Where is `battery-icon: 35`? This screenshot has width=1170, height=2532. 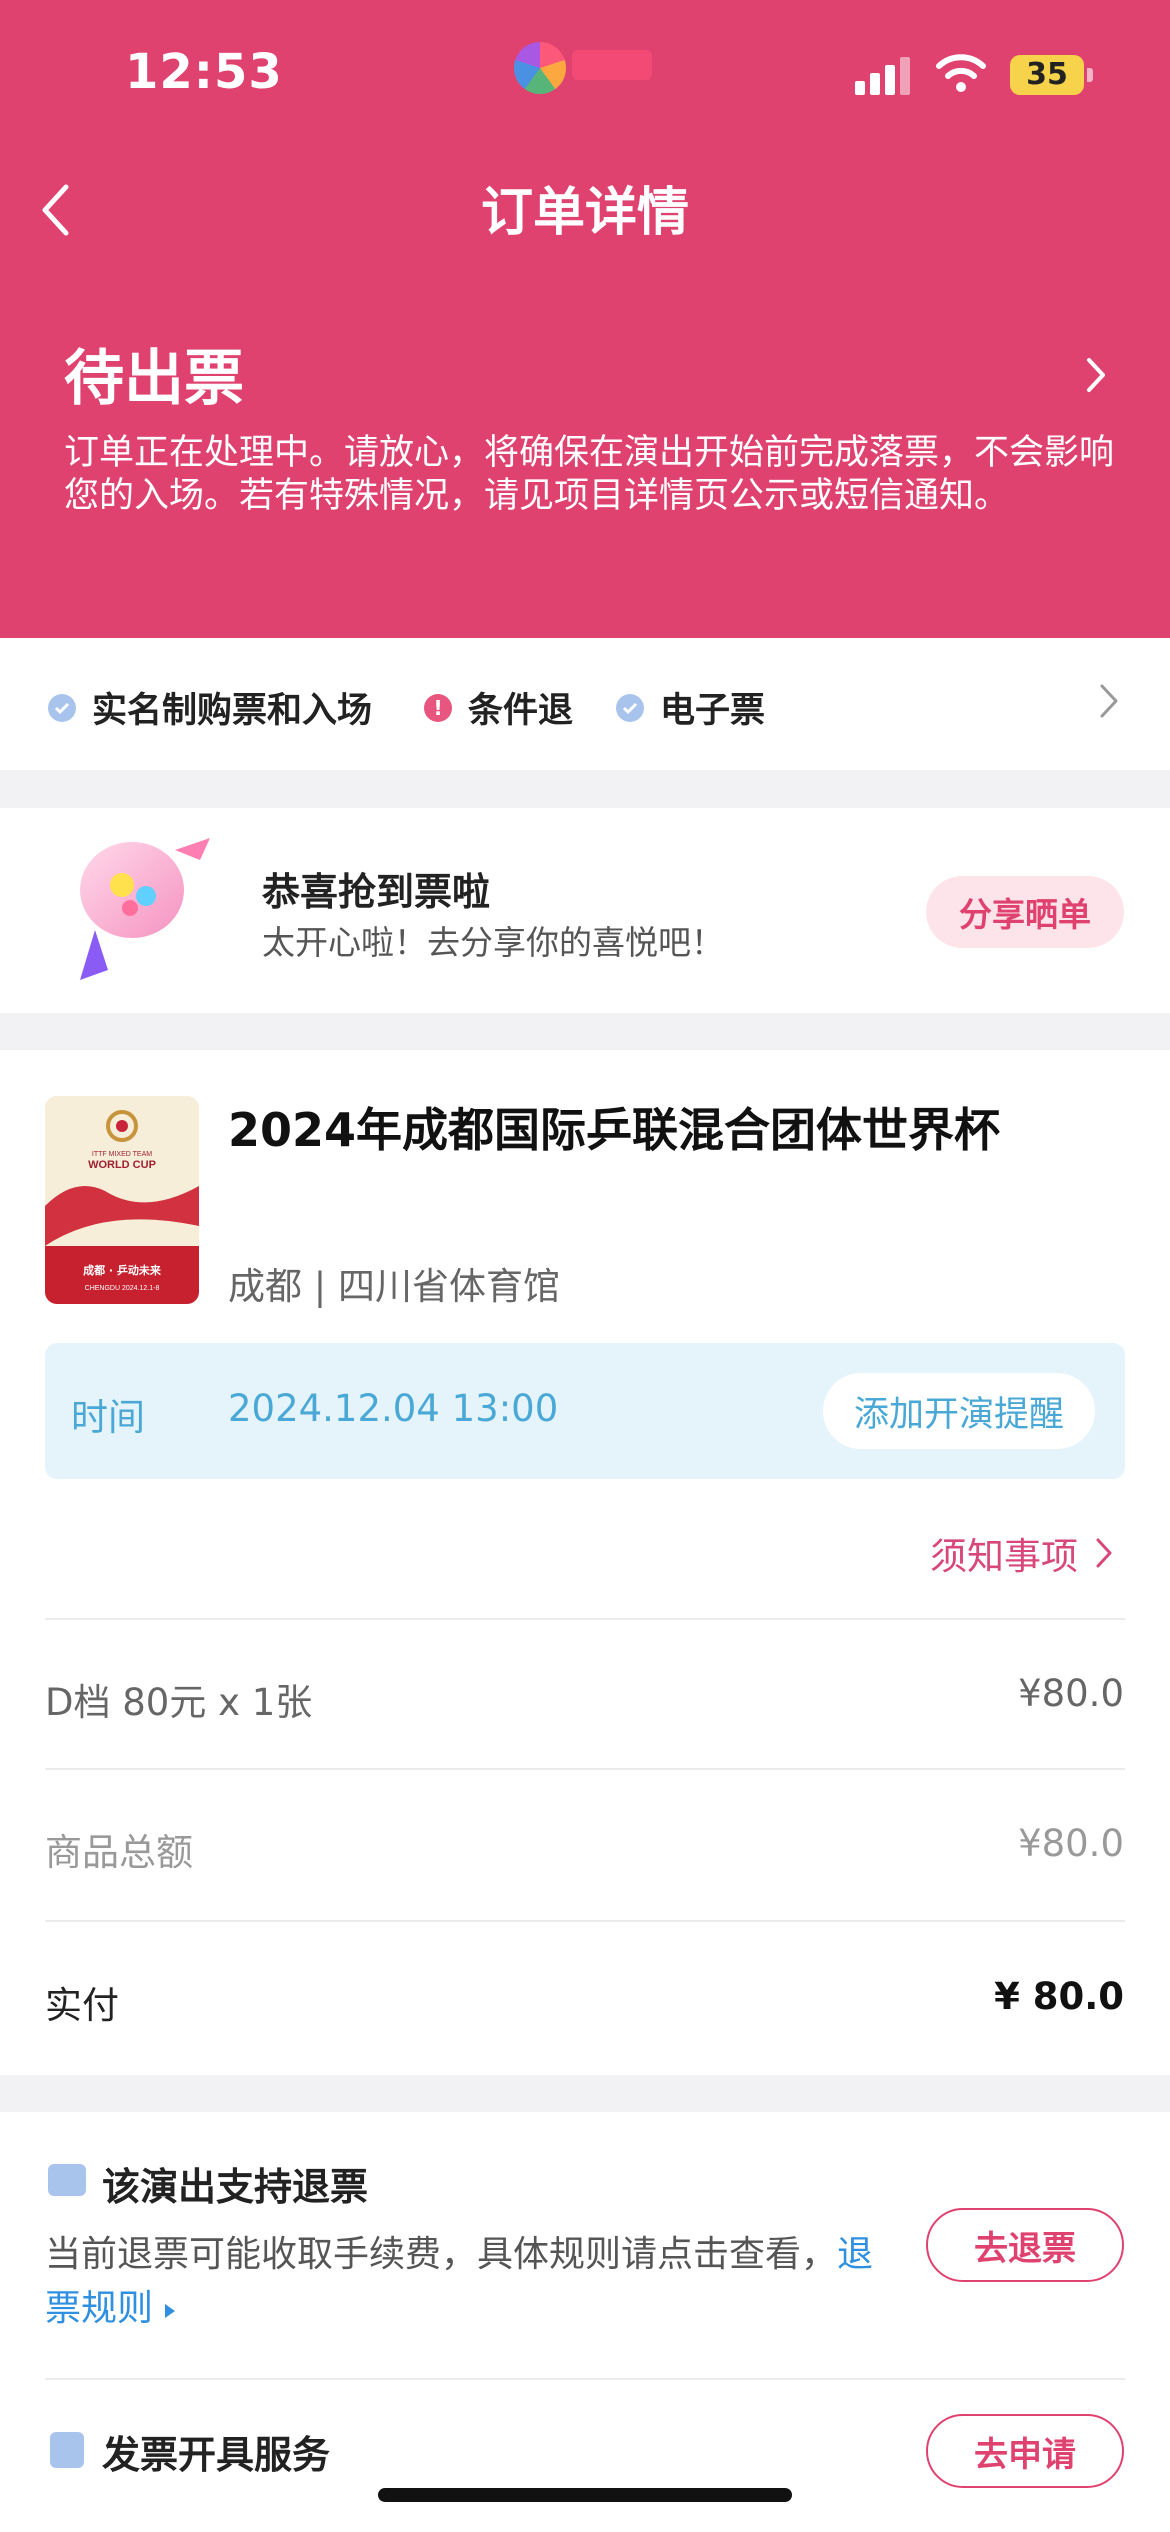
battery-icon: 35 is located at coordinates (1047, 75).